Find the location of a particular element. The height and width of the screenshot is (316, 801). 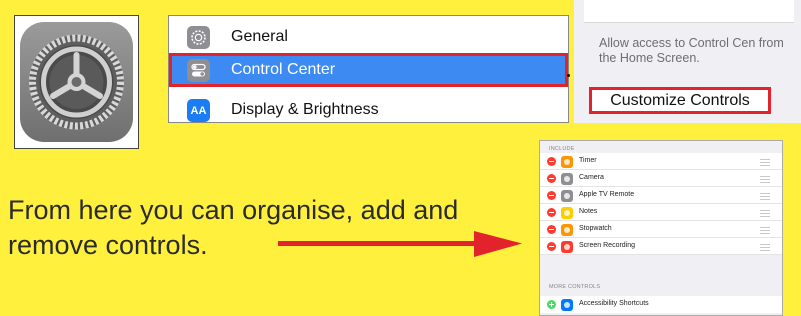

settings-app-icon-frame is located at coordinates (76, 82).